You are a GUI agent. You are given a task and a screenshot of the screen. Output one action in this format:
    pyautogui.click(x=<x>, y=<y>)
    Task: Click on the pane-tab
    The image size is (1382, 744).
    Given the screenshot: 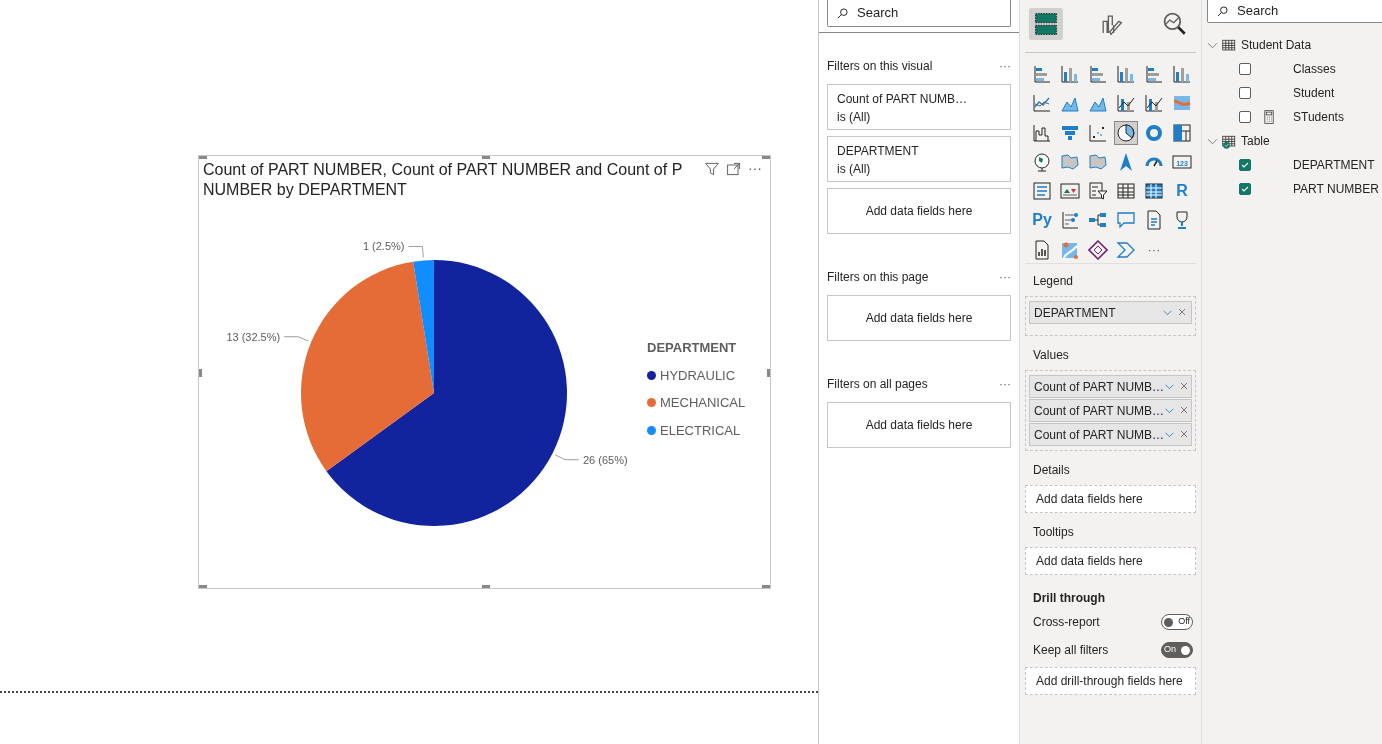 What is the action you would take?
    pyautogui.click(x=1046, y=24)
    